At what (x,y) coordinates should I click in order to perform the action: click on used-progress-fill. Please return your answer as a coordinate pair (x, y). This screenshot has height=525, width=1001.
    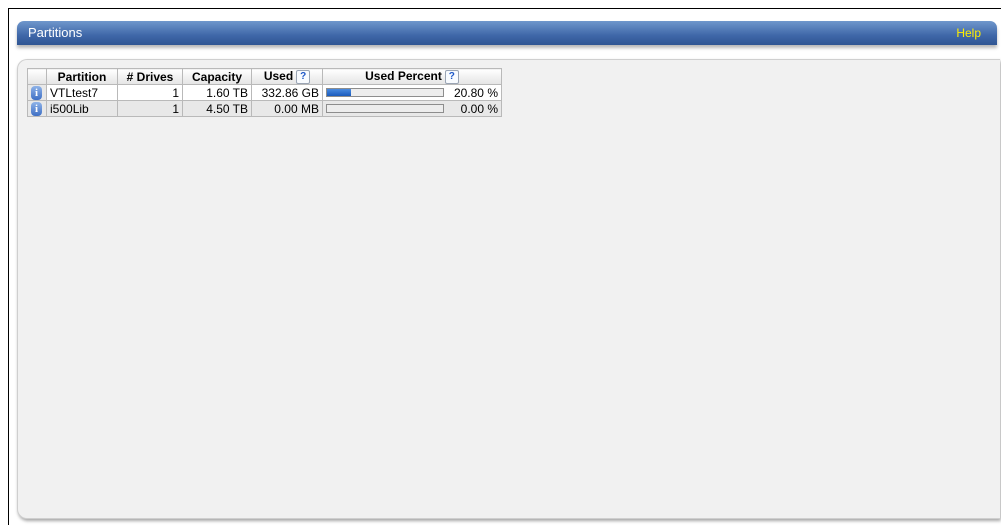
    Looking at the image, I should click on (339, 92).